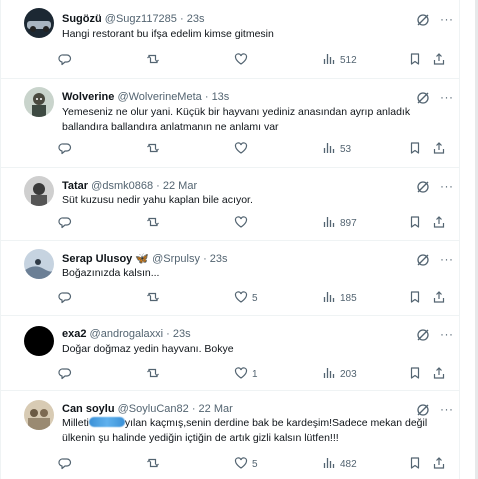 Image resolution: width=478 pixels, height=479 pixels. I want to click on tweet-actions: 1 203, so click(251, 374).